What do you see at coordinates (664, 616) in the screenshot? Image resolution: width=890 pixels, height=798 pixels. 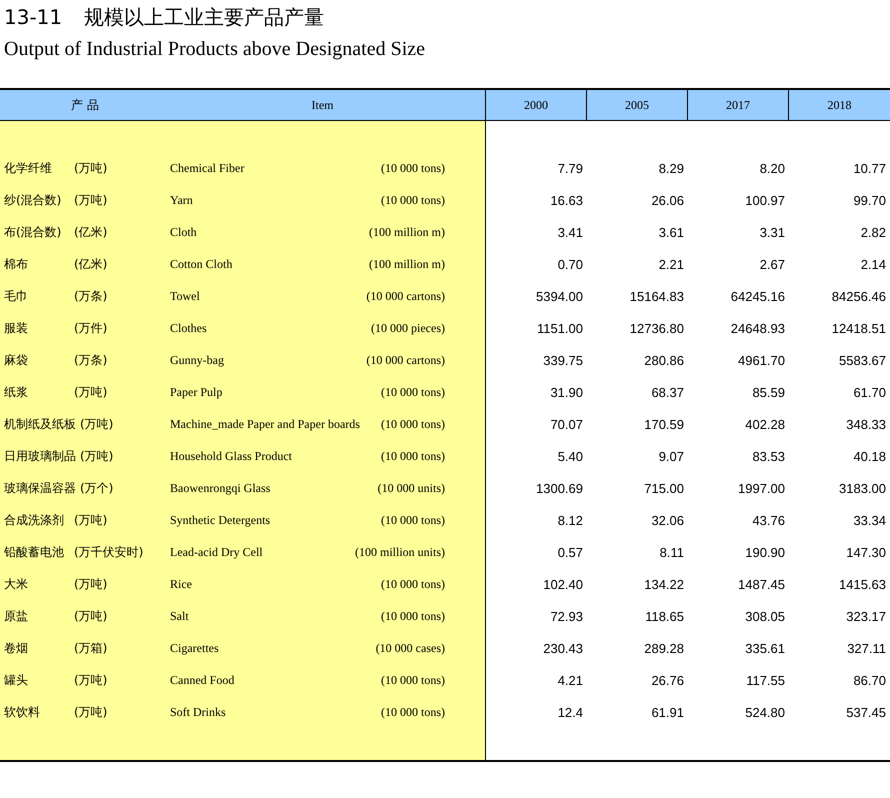 I see `table-cell-text: 118.65` at bounding box center [664, 616].